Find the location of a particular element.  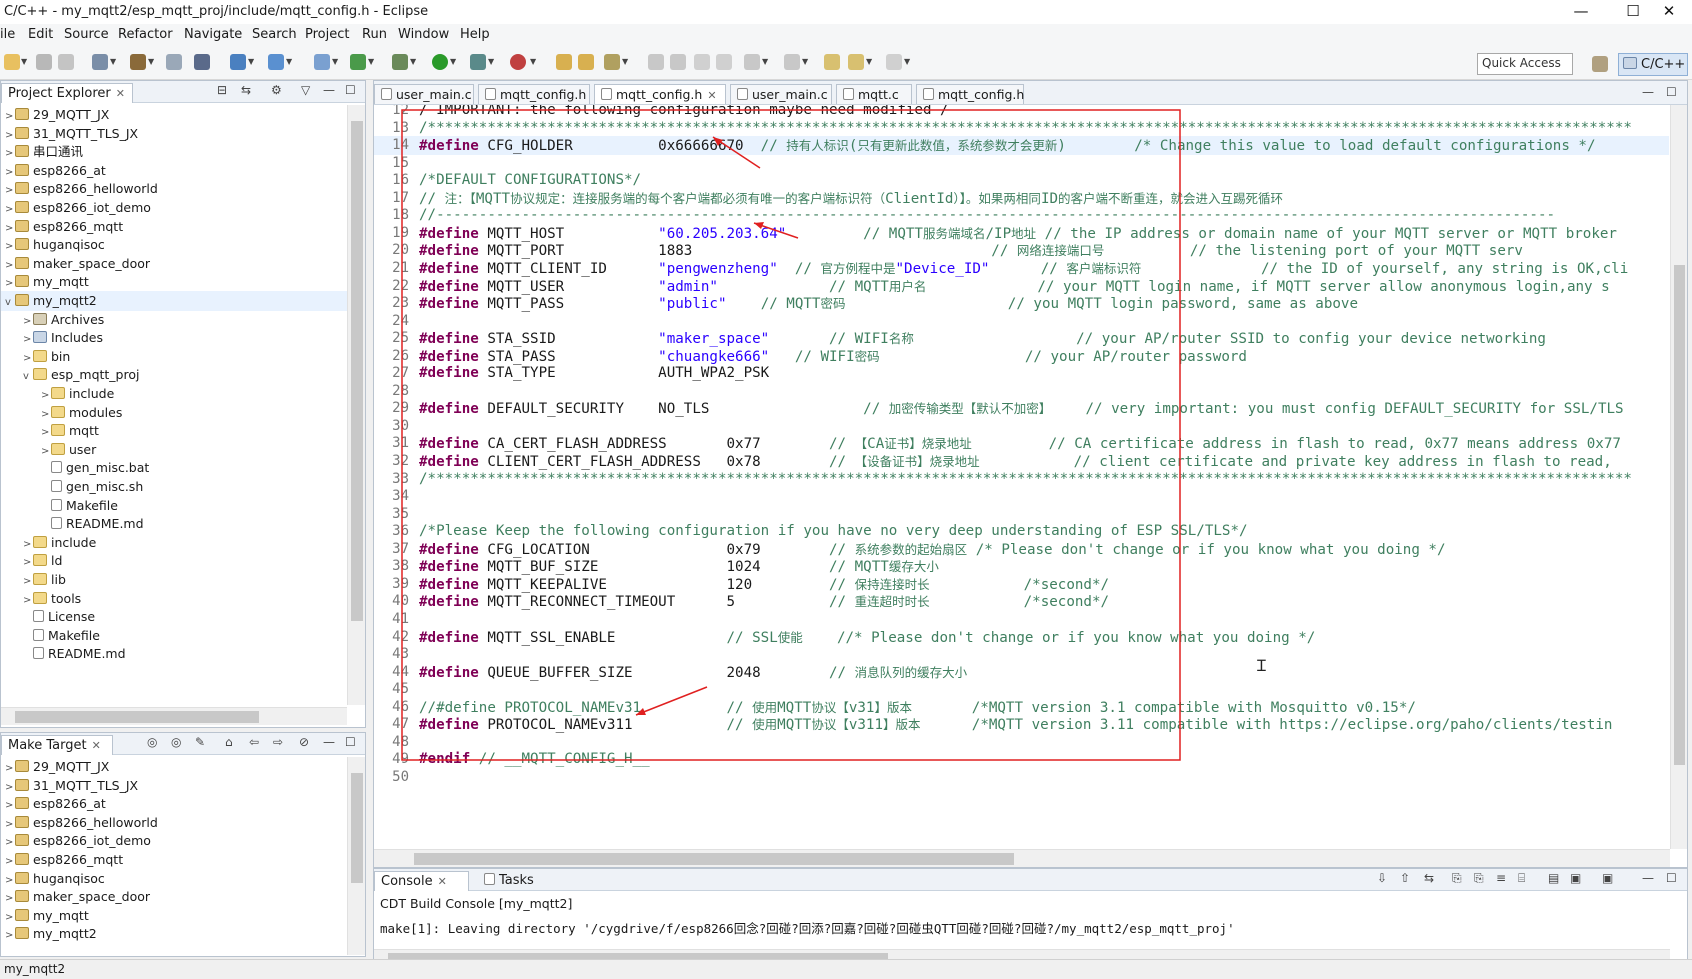

paragraph-icon is located at coordinates (724, 62).